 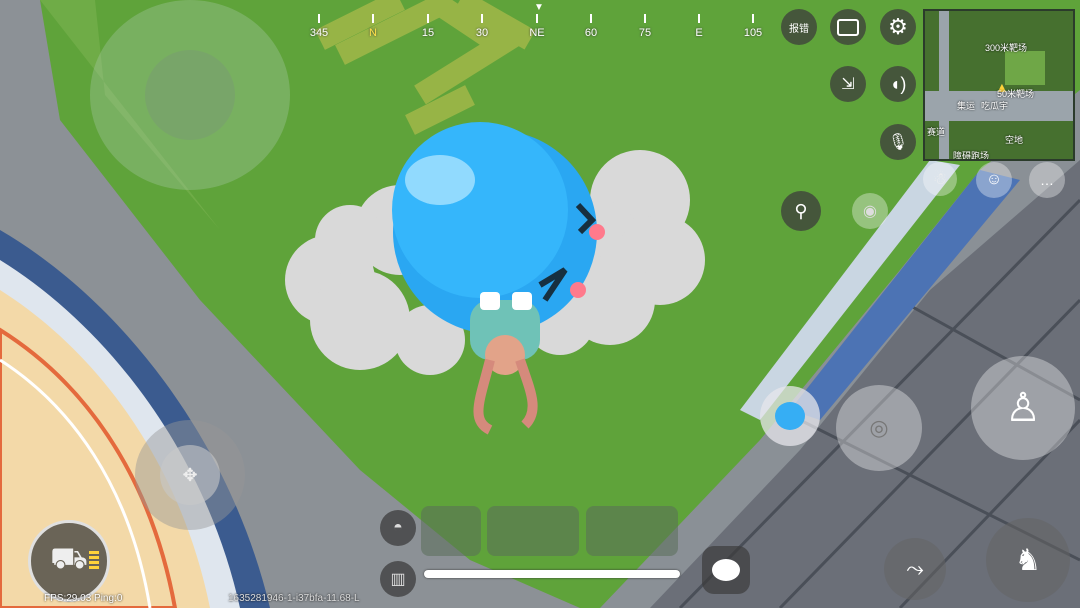 What do you see at coordinates (999, 85) in the screenshot?
I see `minimap: ▲ 300米靶场 50米靶场 集运 吃瓜宇 空地 赛道 障碍跑场` at bounding box center [999, 85].